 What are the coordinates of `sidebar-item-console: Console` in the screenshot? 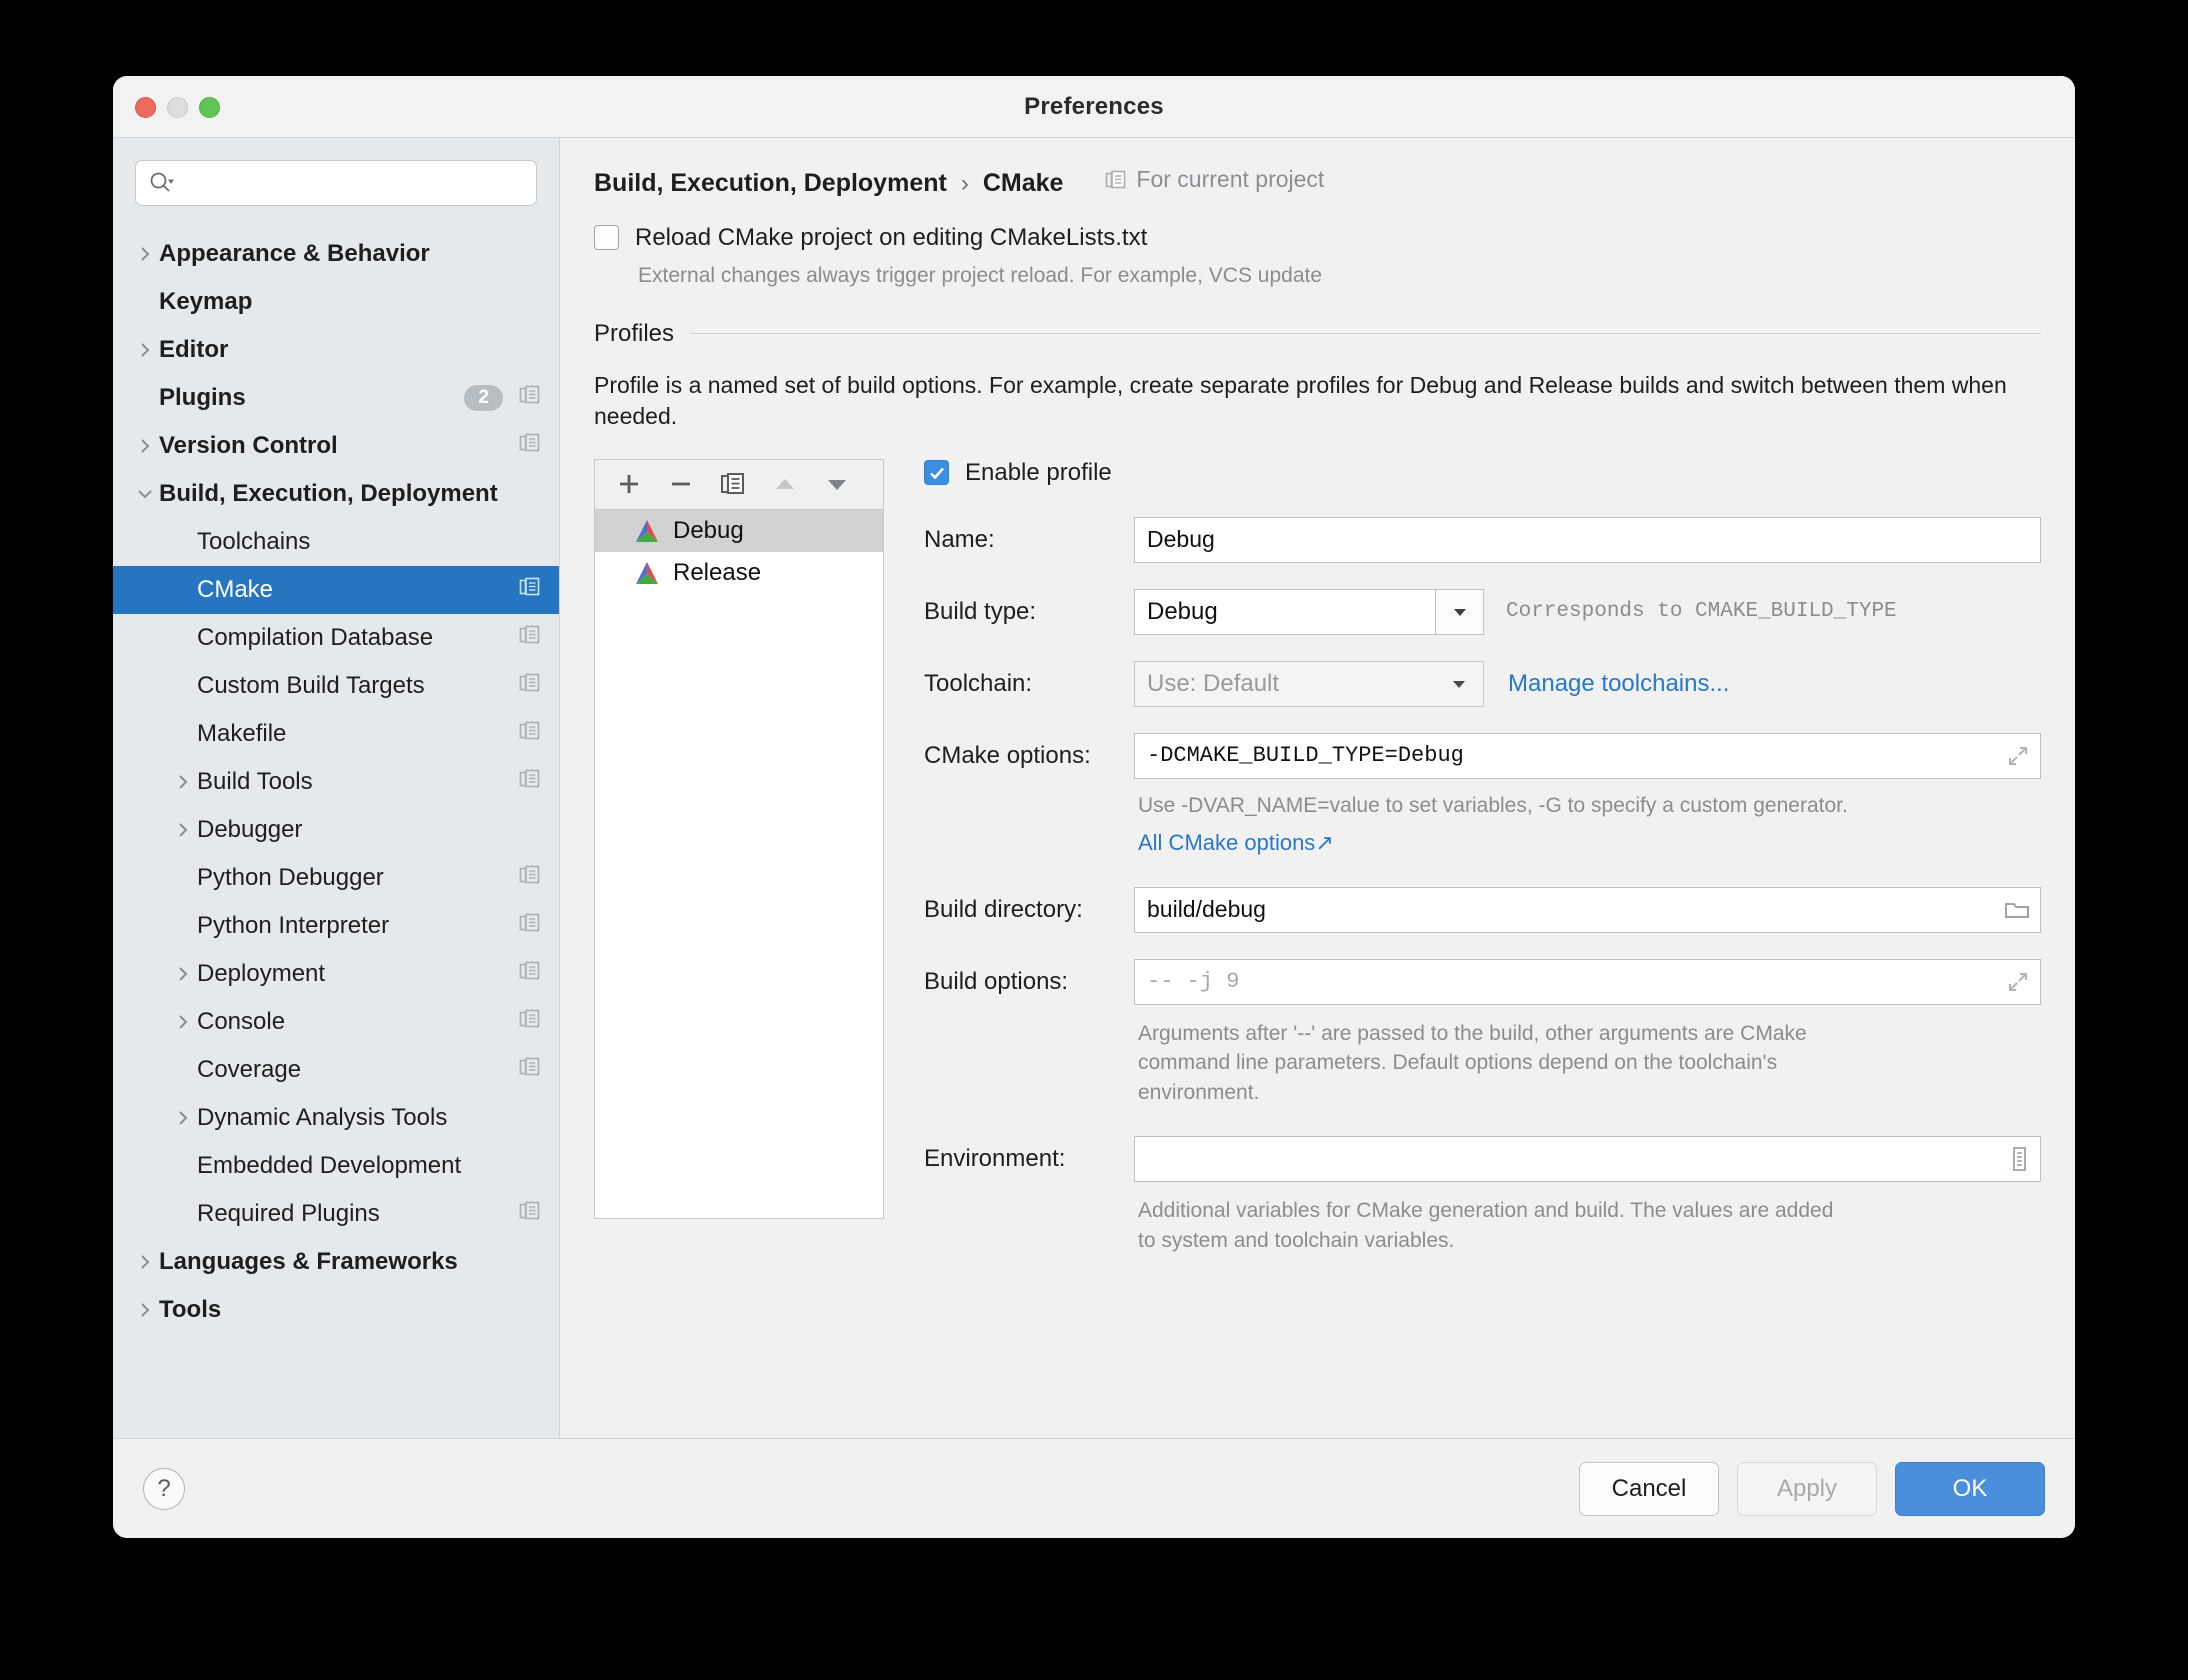 It's located at (336, 1022).